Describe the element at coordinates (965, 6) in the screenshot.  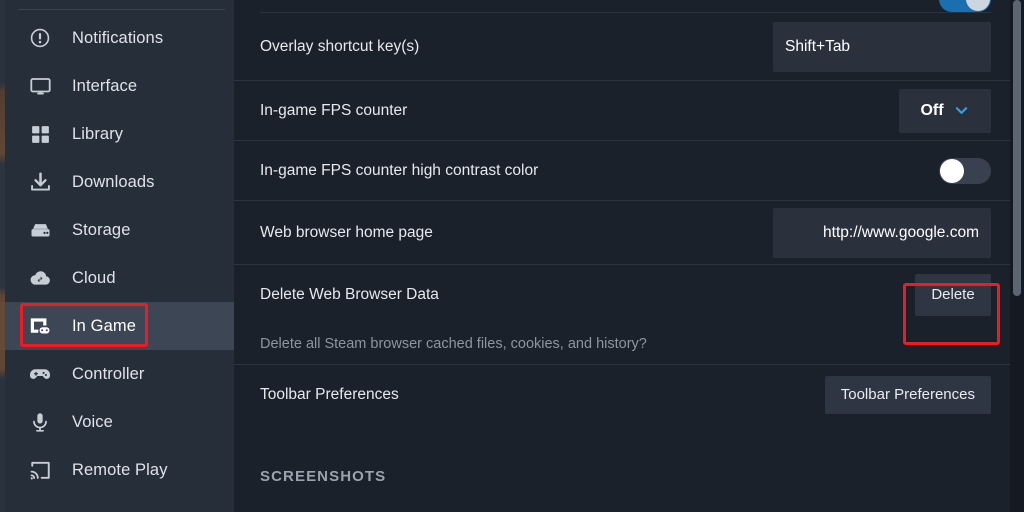
I see `previous-setting-toggle-cutoff` at that location.